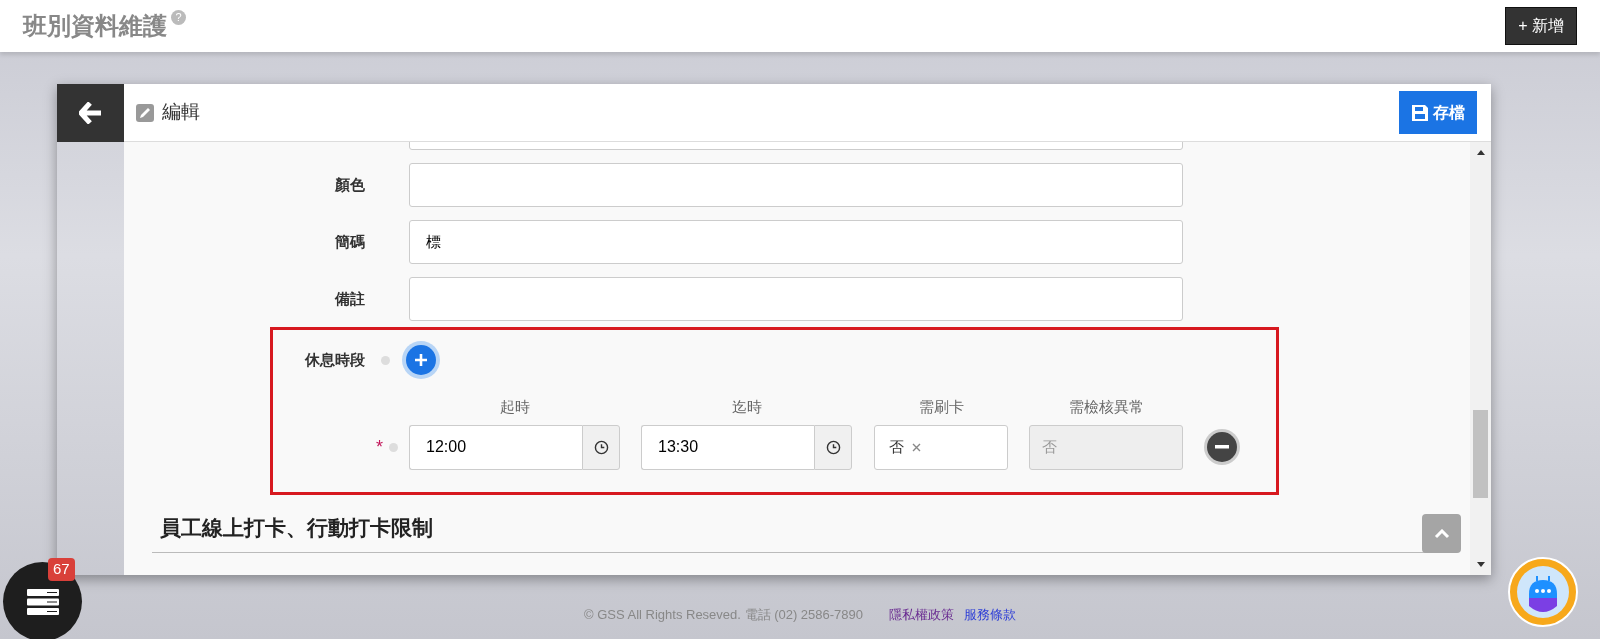  Describe the element at coordinates (1480, 152) in the screenshot. I see `scroll-up-icon` at that location.